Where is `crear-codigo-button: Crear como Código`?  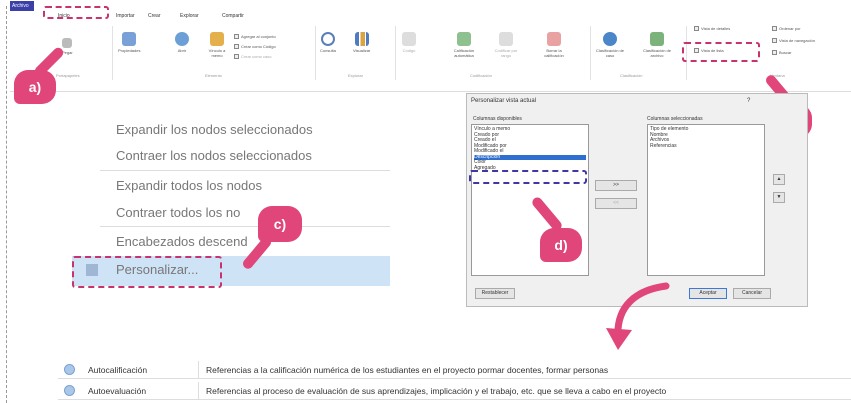
crear-codigo-button: Crear como Código is located at coordinates (255, 47).